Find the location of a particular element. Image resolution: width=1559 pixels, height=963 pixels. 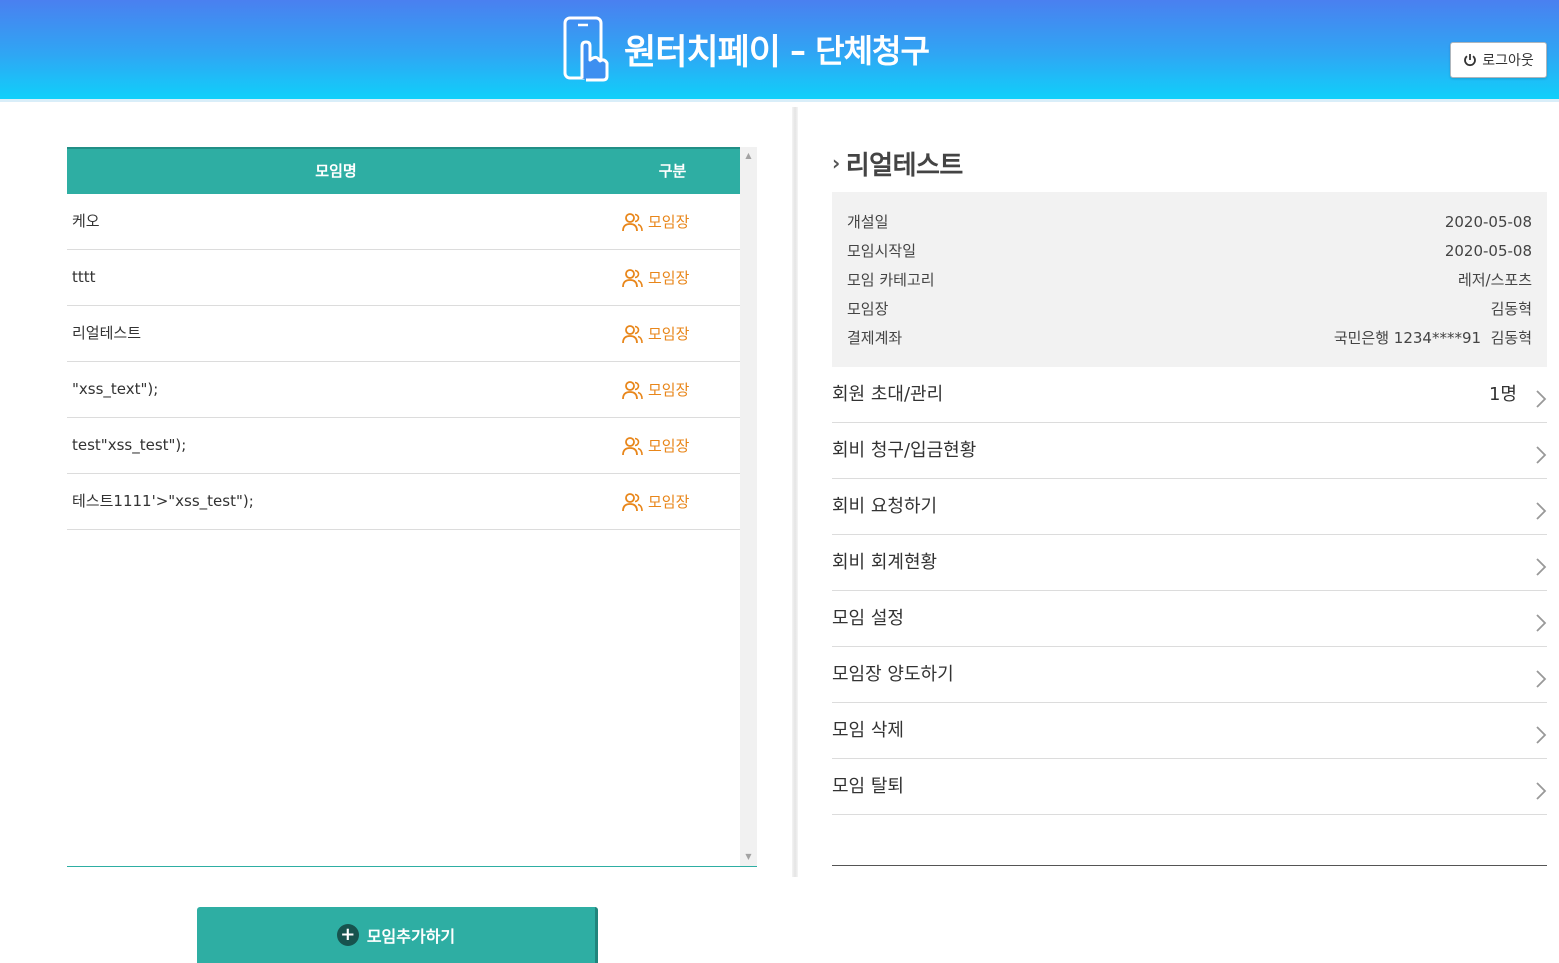

info-value: 레저/스포츠 is located at coordinates (1494, 280).